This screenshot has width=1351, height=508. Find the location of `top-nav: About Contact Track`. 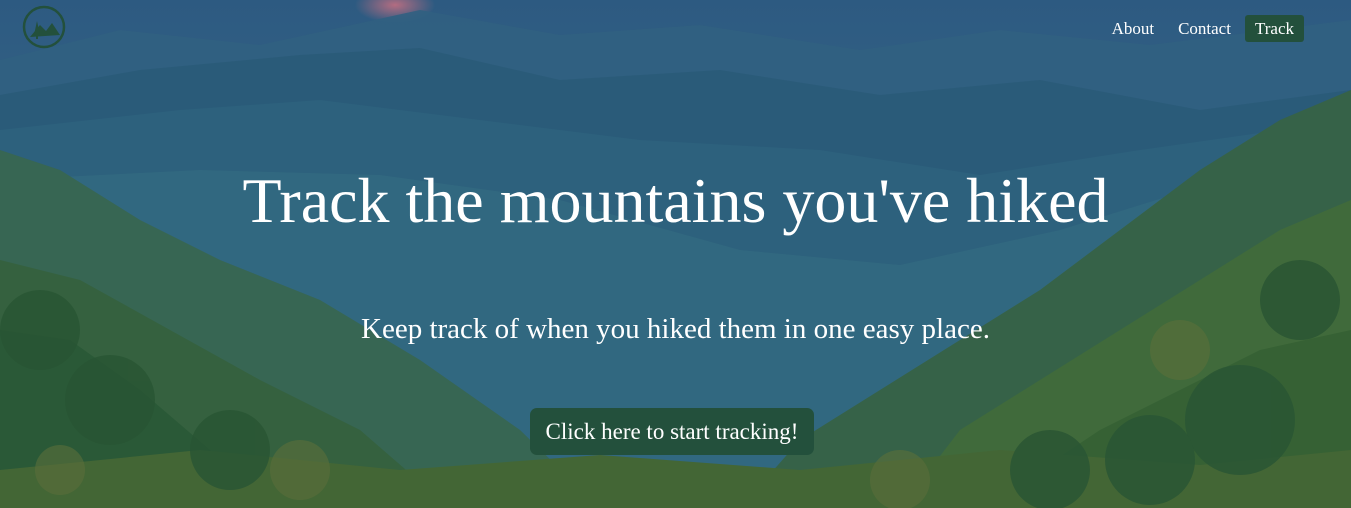

top-nav: About Contact Track is located at coordinates (1203, 28).